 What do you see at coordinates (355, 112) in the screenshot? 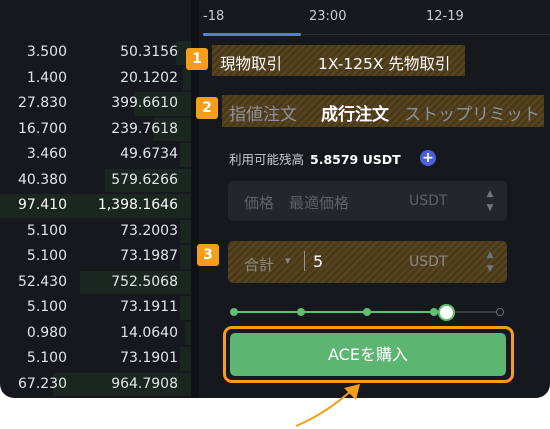
I see `tab-market-order: 成行注文` at bounding box center [355, 112].